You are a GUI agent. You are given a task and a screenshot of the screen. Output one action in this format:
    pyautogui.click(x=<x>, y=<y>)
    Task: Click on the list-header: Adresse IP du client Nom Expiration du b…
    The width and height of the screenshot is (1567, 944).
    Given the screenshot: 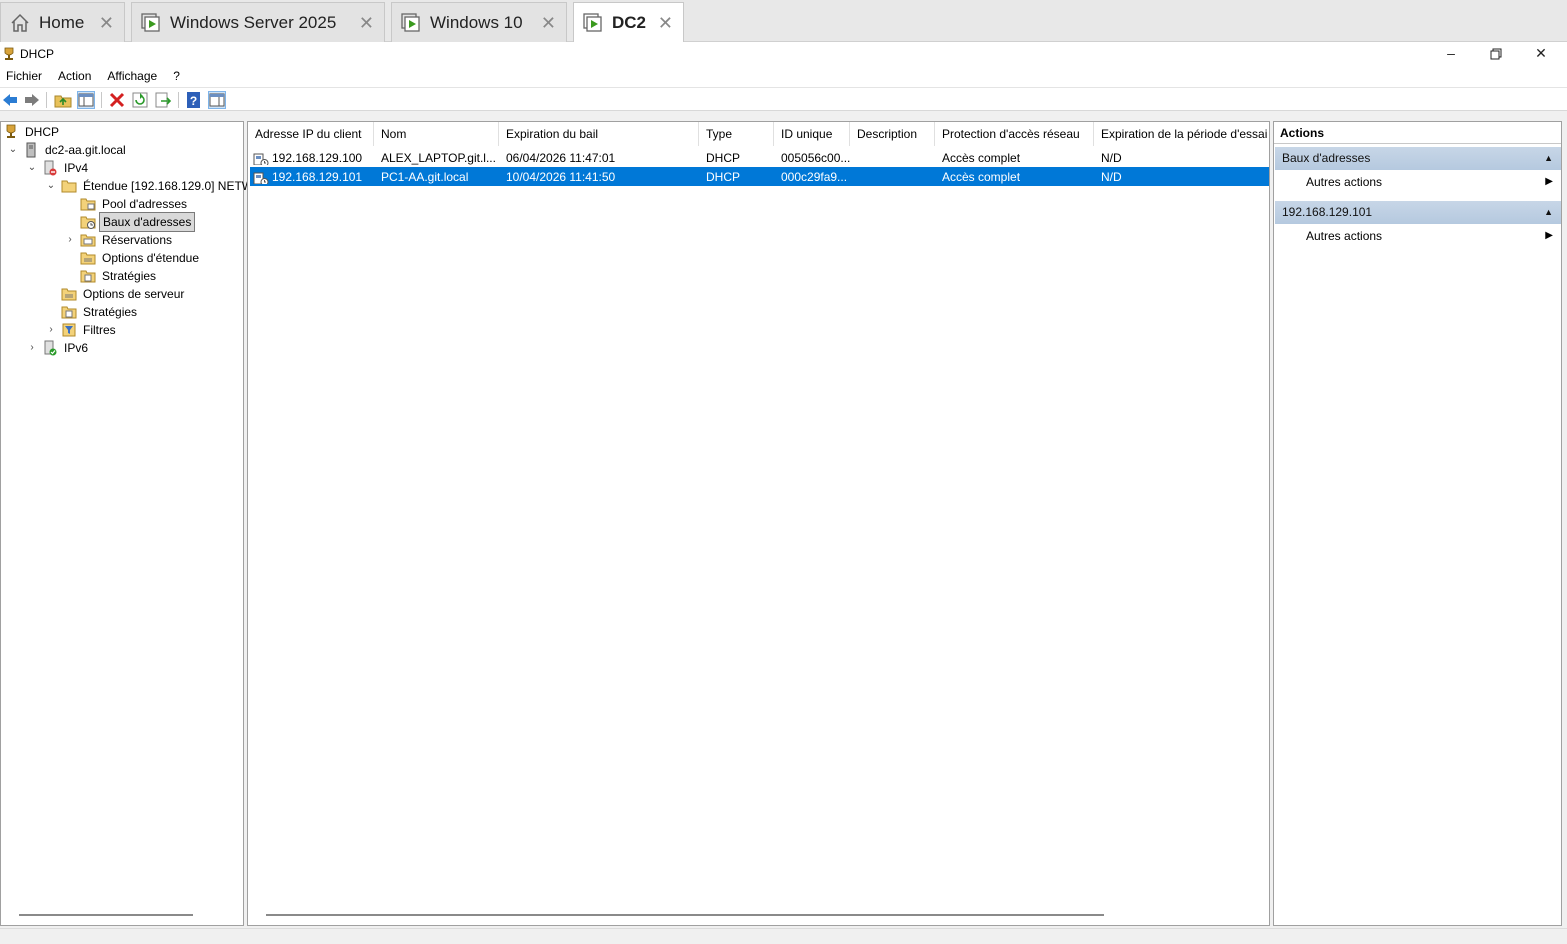 What is the action you would take?
    pyautogui.click(x=758, y=134)
    